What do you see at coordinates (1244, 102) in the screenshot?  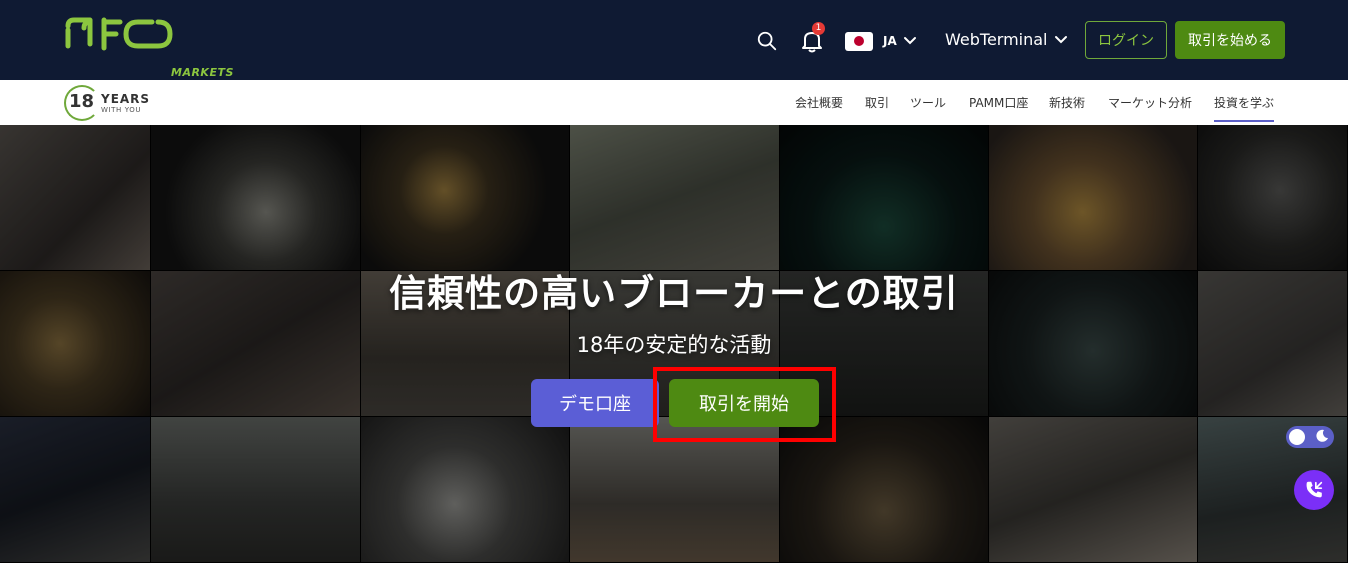 I see `nav-item-learn: 投資を学ぶ` at bounding box center [1244, 102].